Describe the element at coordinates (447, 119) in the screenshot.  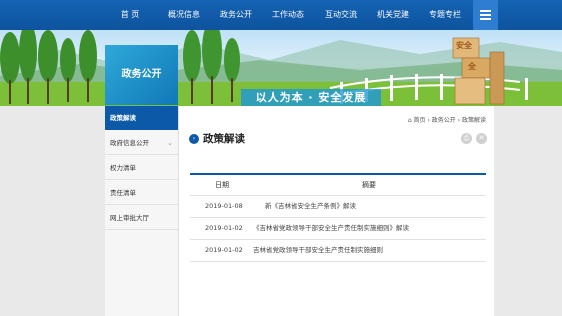
I see `breadcrumb: ⌂ 首页 › 政务公开 › 政策解读` at that location.